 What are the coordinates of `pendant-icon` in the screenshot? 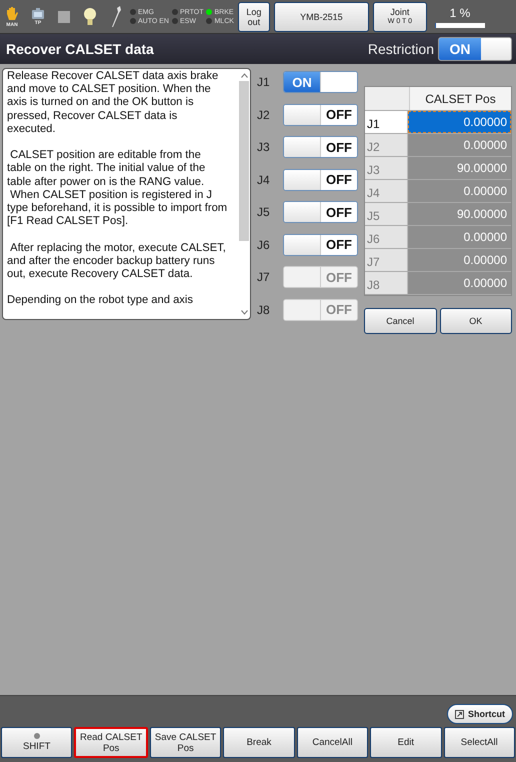 It's located at (38, 14).